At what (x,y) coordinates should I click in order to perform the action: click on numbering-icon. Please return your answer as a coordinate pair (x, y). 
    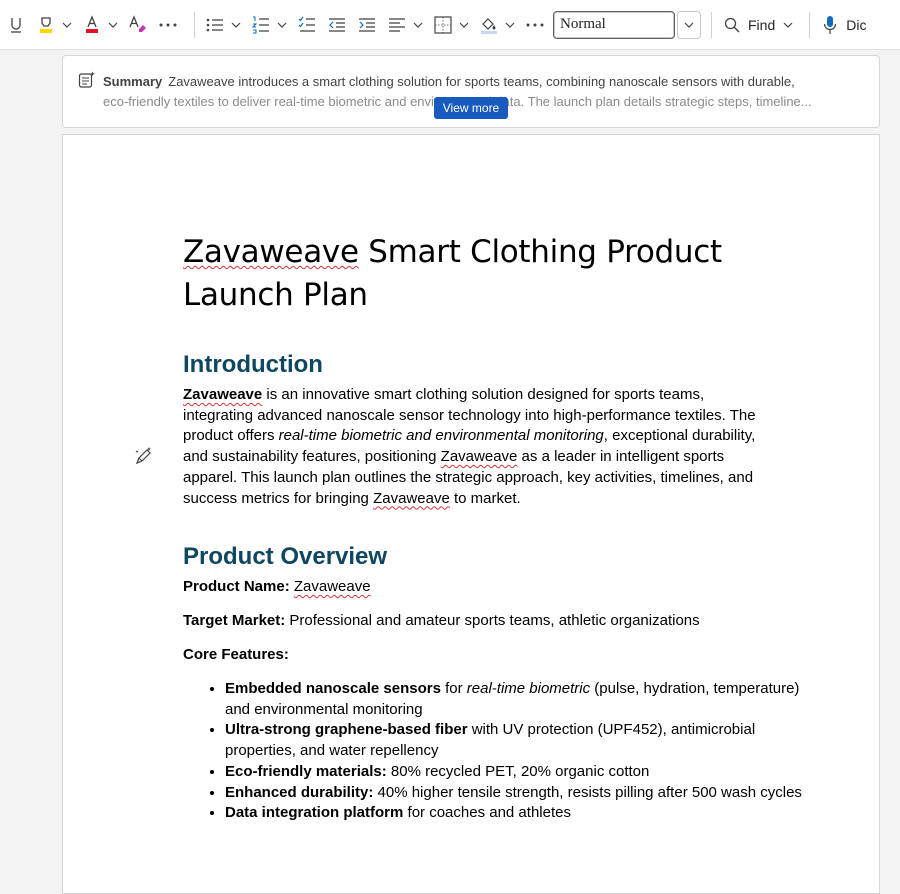
    Looking at the image, I should click on (261, 25).